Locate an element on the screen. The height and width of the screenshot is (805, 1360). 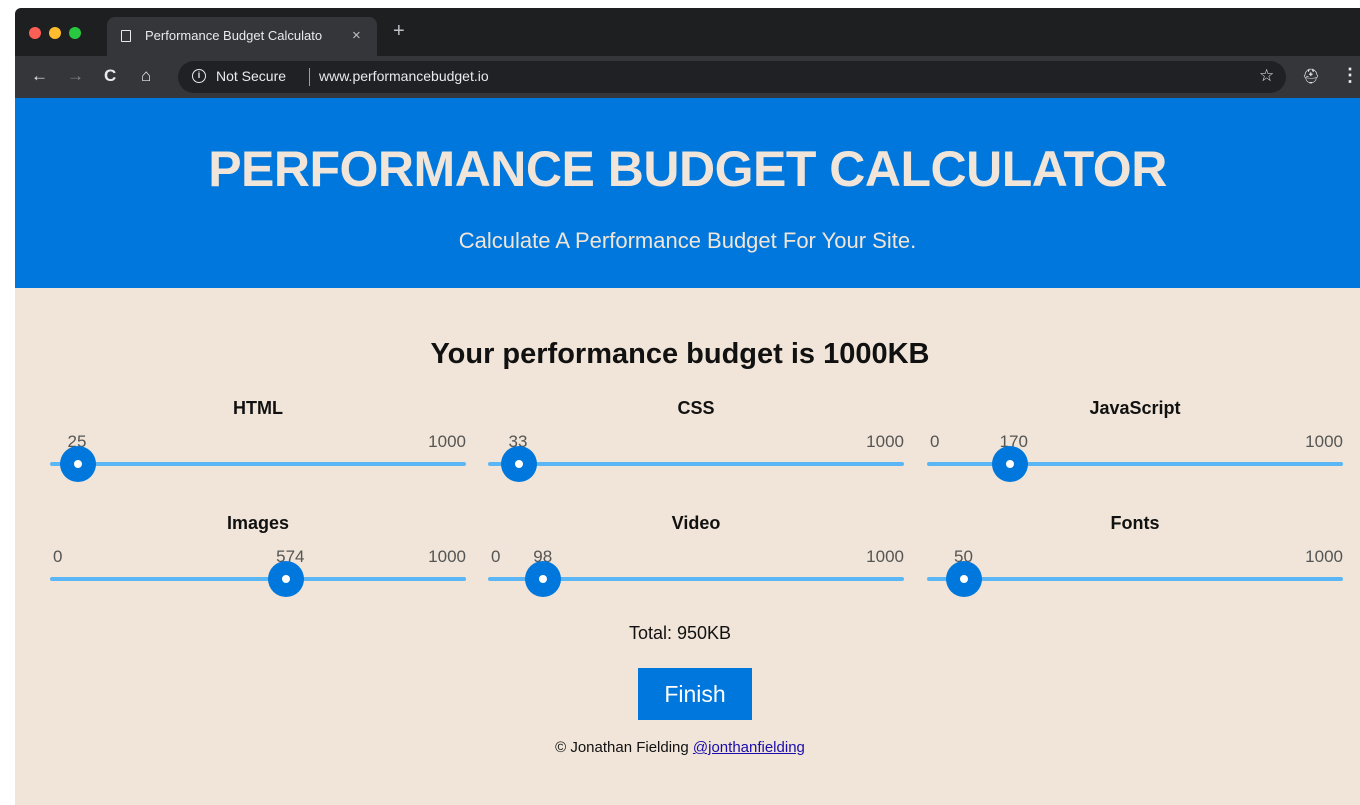
tab-title: Performance Budget Calculato is located at coordinates (234, 35).